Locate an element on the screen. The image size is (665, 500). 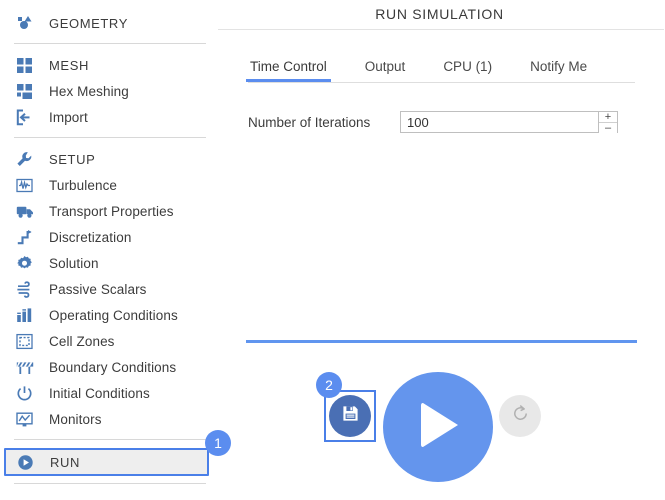
sidebar-item-label: MESH is located at coordinates (69, 65).